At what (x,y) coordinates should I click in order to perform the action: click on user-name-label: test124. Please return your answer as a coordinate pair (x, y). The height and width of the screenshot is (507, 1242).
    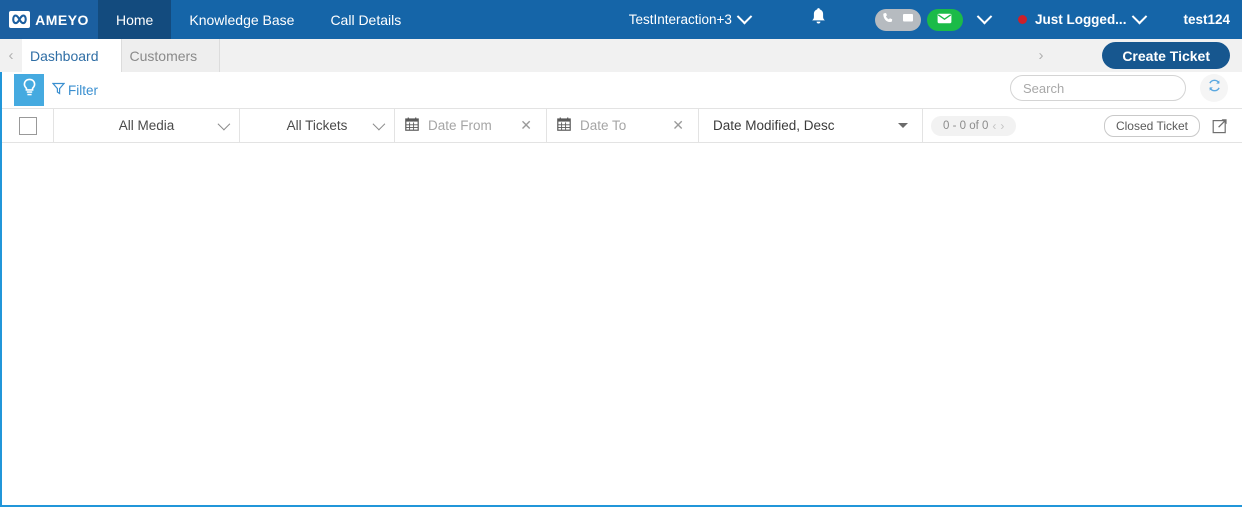
    Looking at the image, I should click on (1206, 19).